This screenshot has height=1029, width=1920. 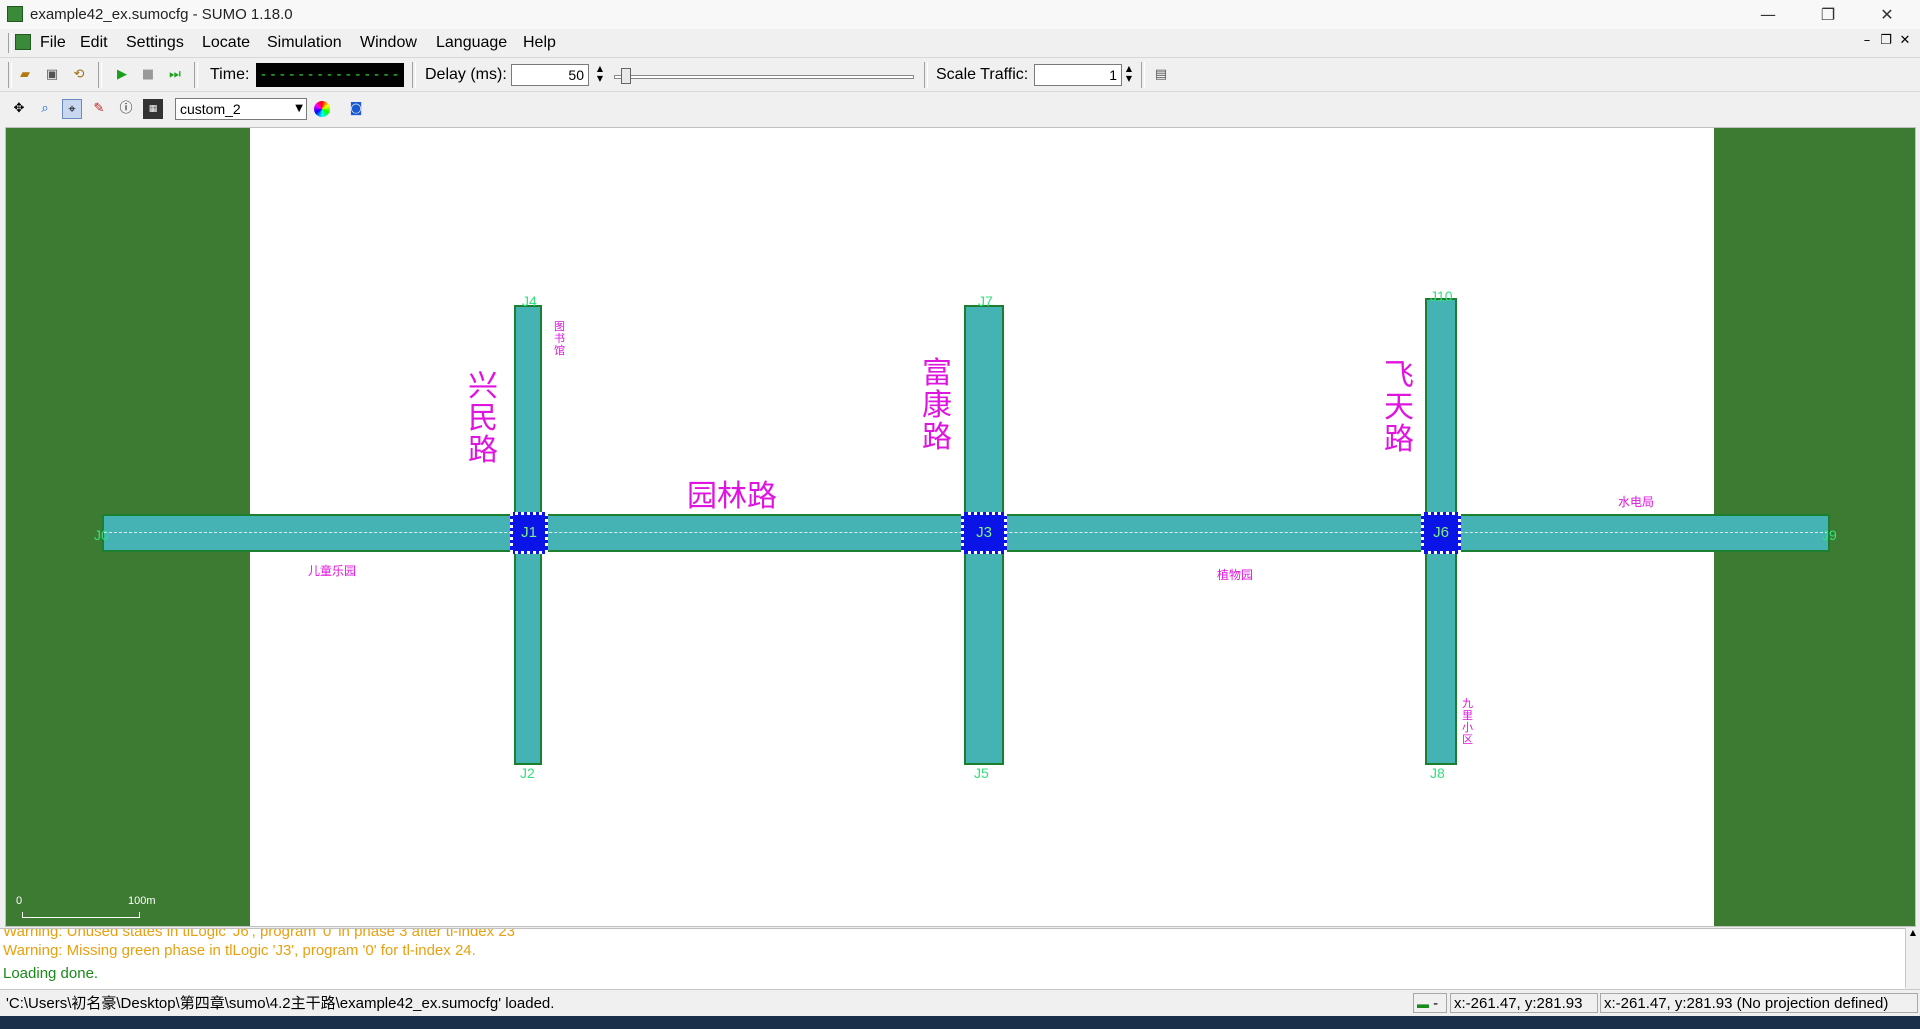 I want to click on junction-j3: J3, so click(x=984, y=533).